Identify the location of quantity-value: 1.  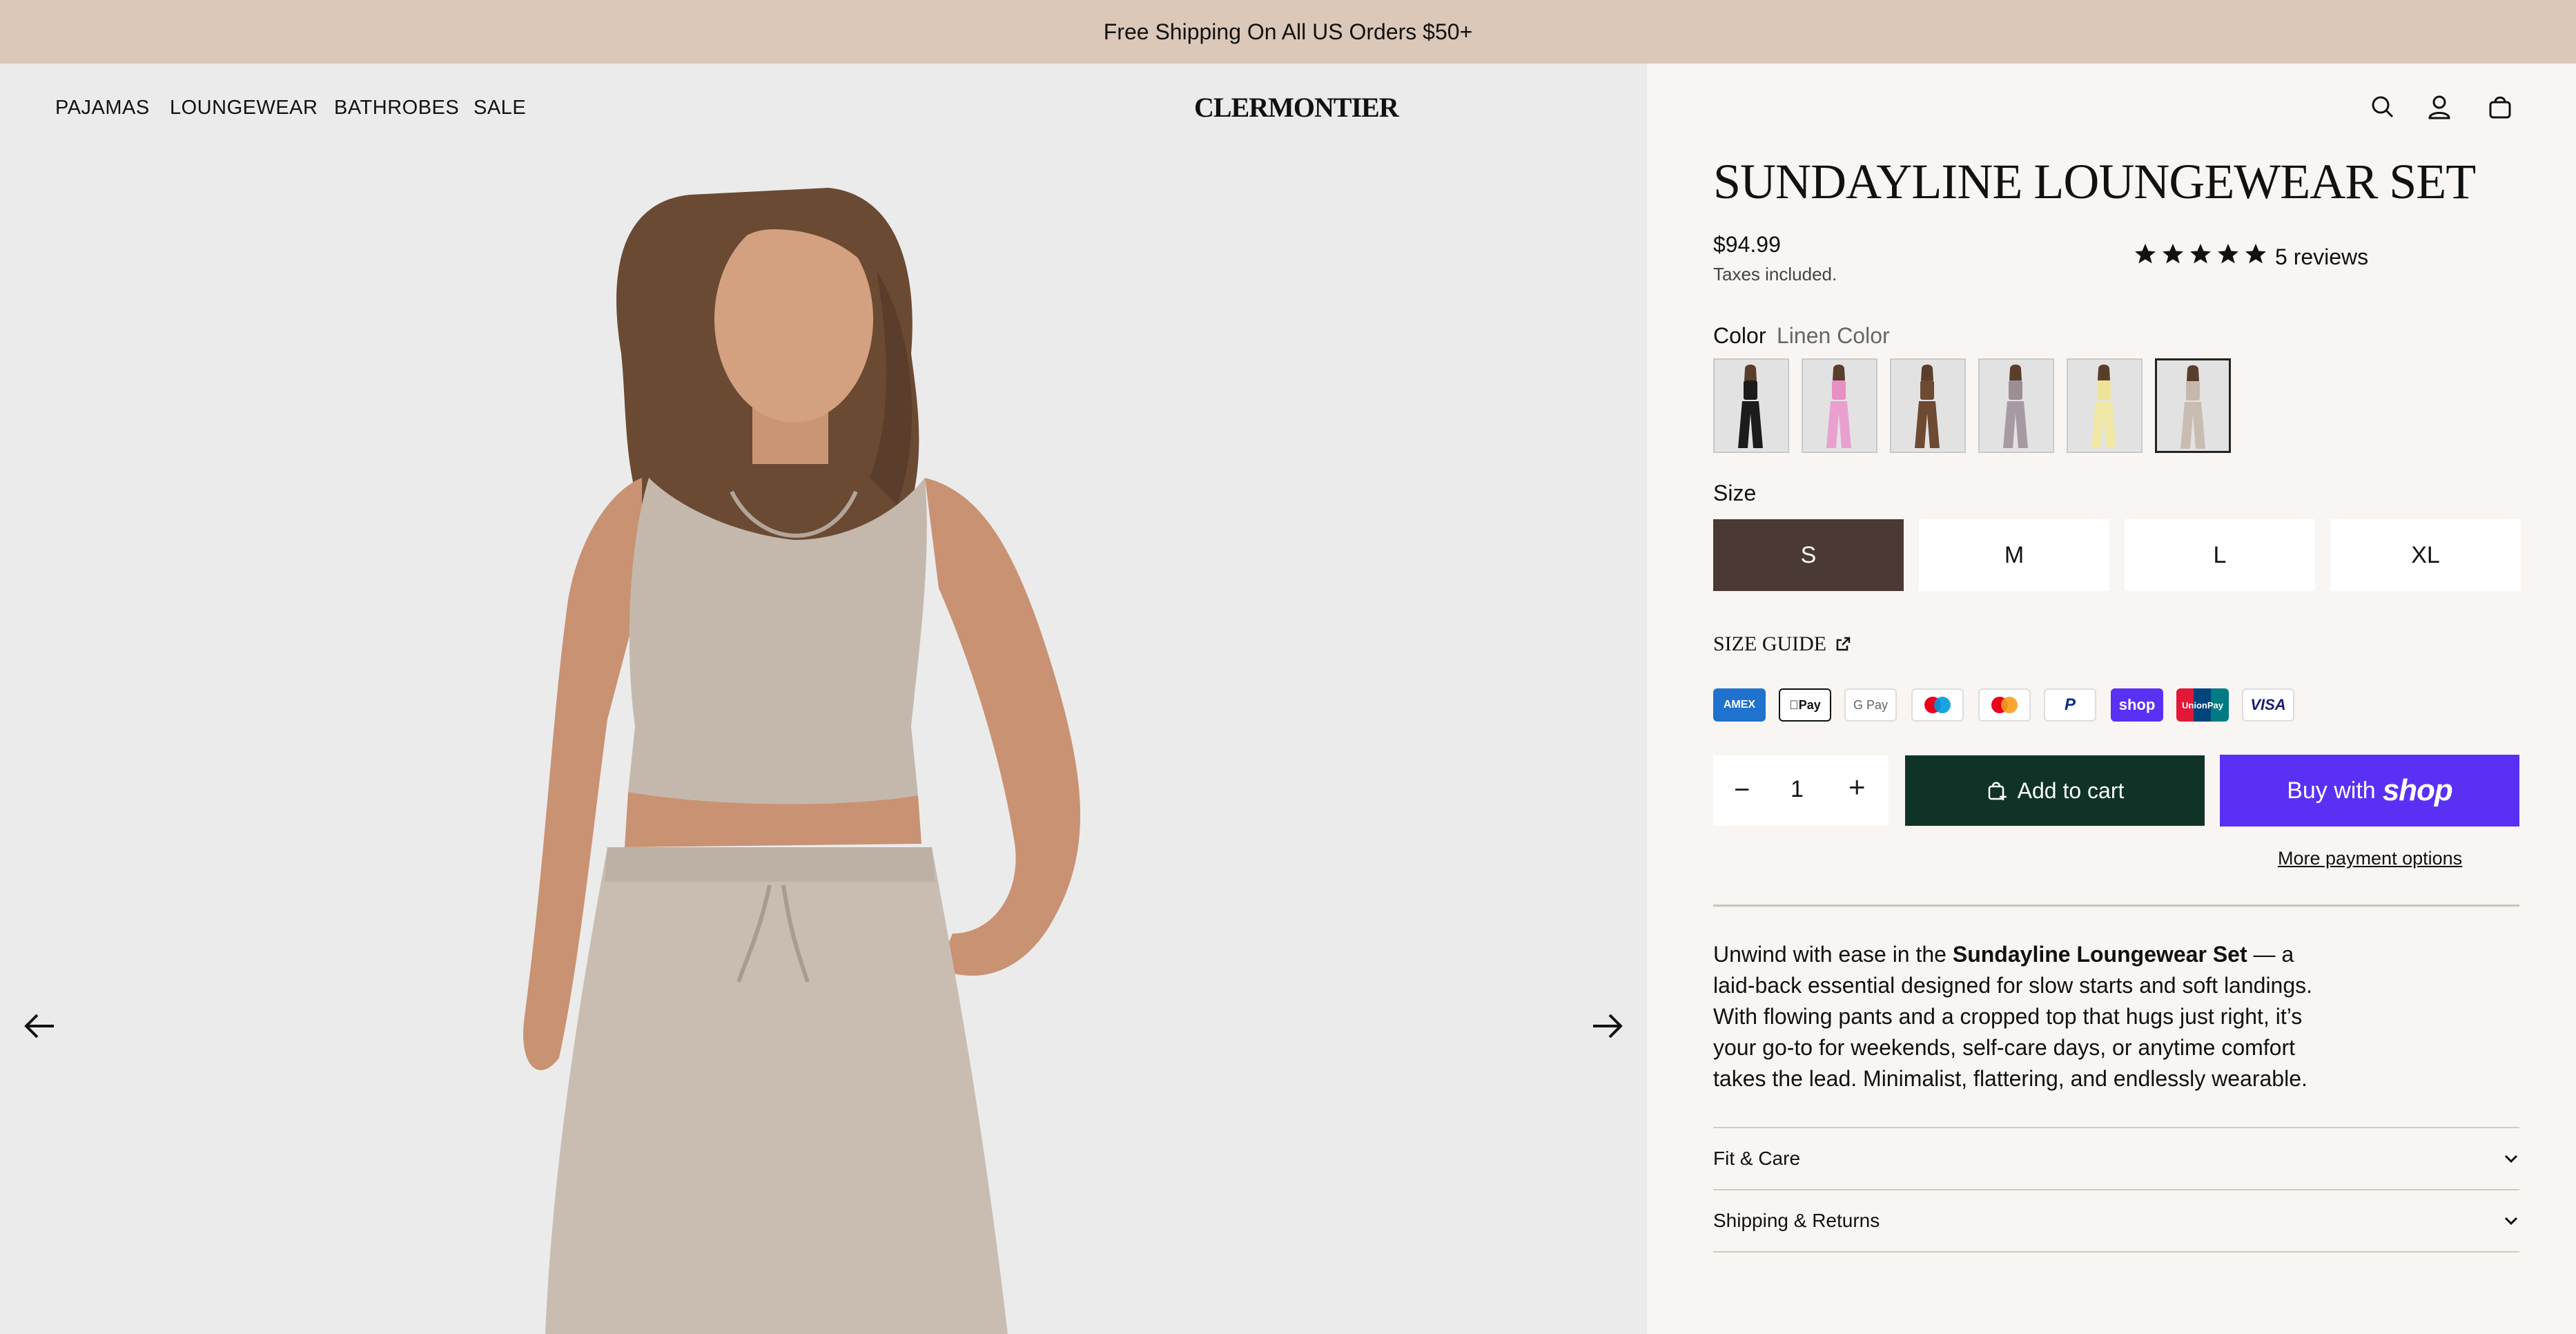
(1797, 789).